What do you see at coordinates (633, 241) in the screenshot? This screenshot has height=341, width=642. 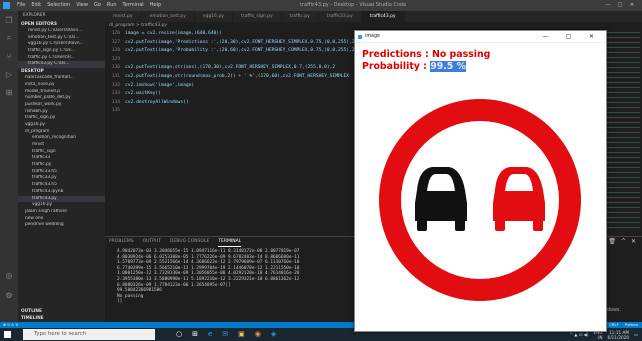 I see `close-panel-icon: ✕` at bounding box center [633, 241].